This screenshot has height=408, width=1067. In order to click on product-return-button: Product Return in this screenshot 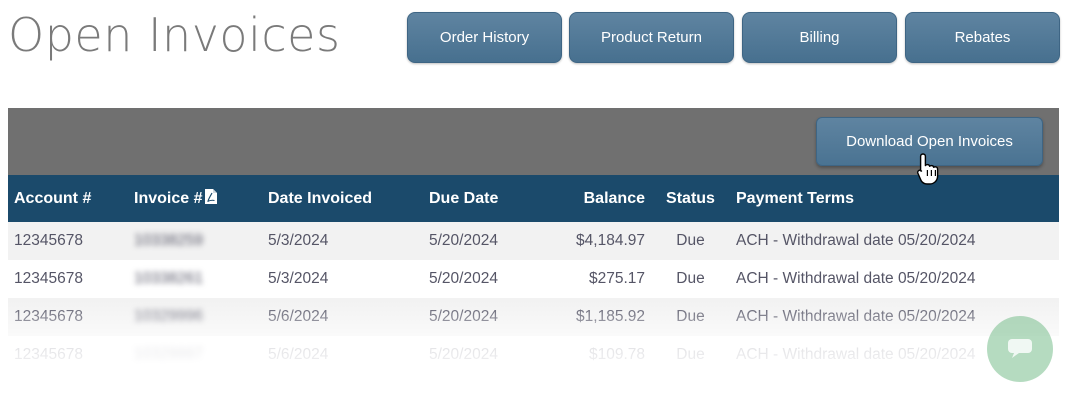, I will do `click(651, 37)`.